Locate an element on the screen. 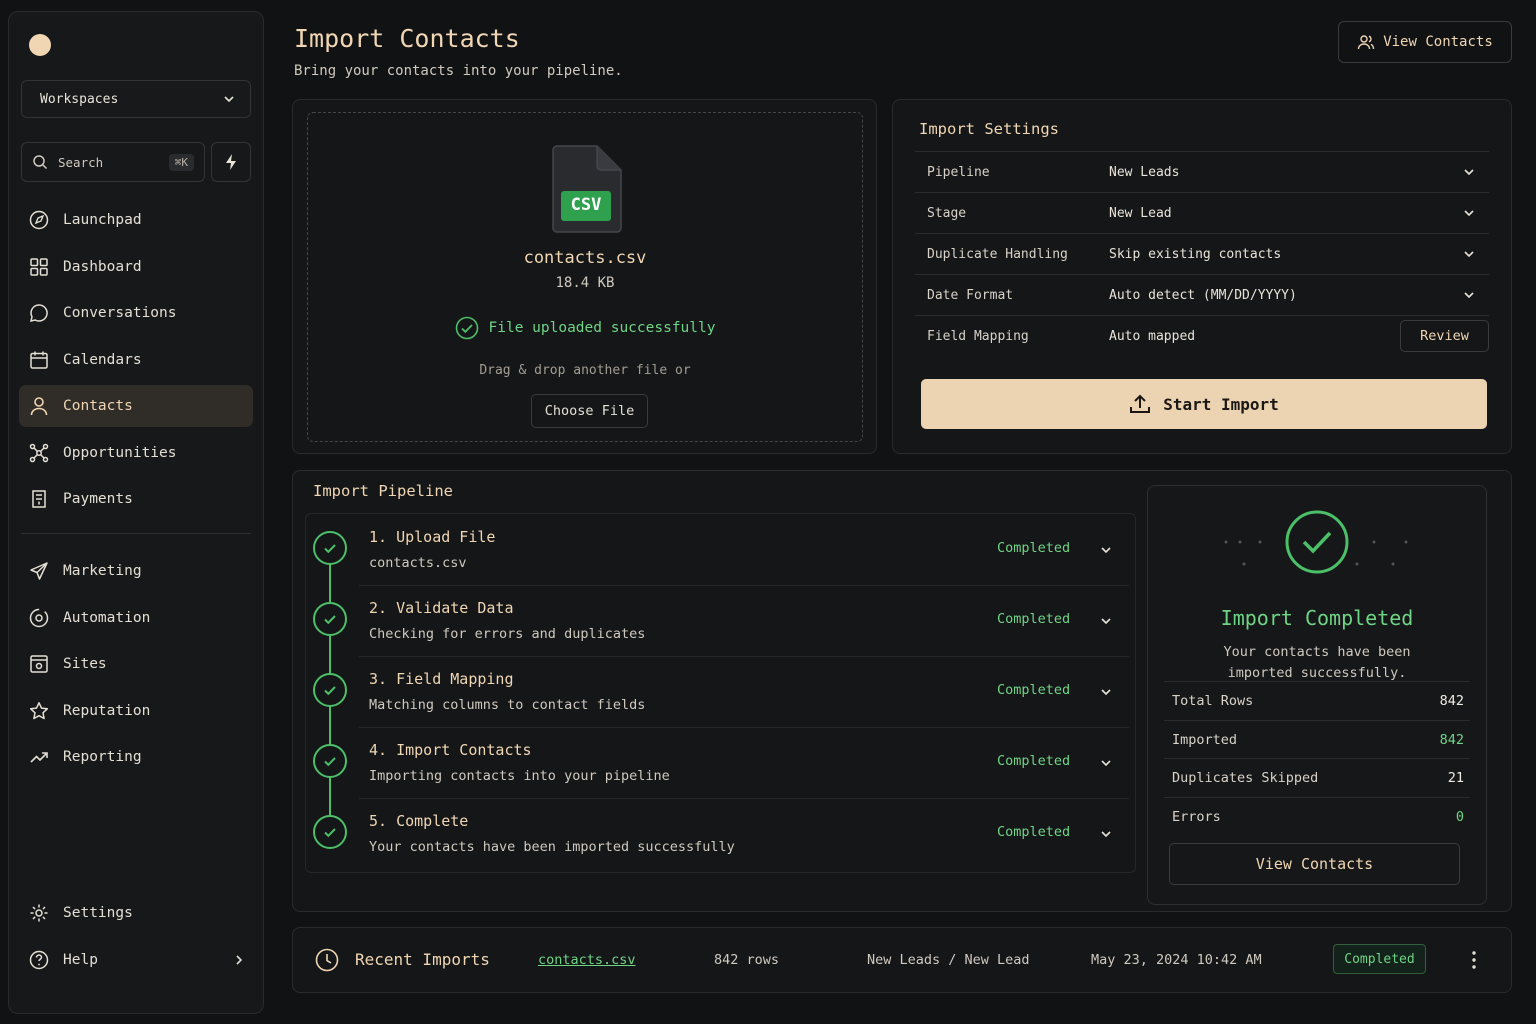 The height and width of the screenshot is (1024, 1536). step-title: 3. Field Mapping is located at coordinates (441, 679).